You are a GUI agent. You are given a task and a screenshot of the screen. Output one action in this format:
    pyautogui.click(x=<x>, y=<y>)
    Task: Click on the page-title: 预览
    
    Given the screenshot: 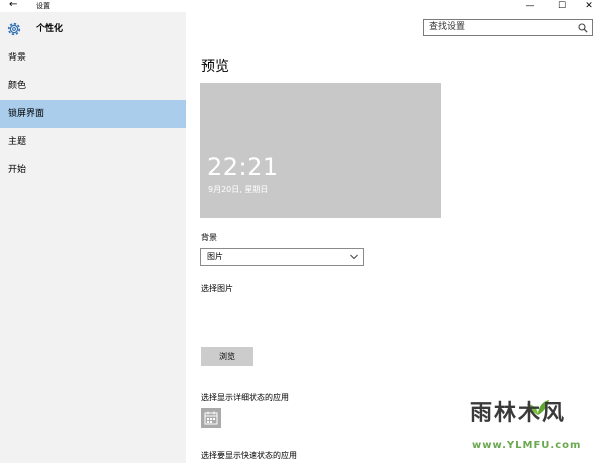 What is the action you would take?
    pyautogui.click(x=215, y=67)
    